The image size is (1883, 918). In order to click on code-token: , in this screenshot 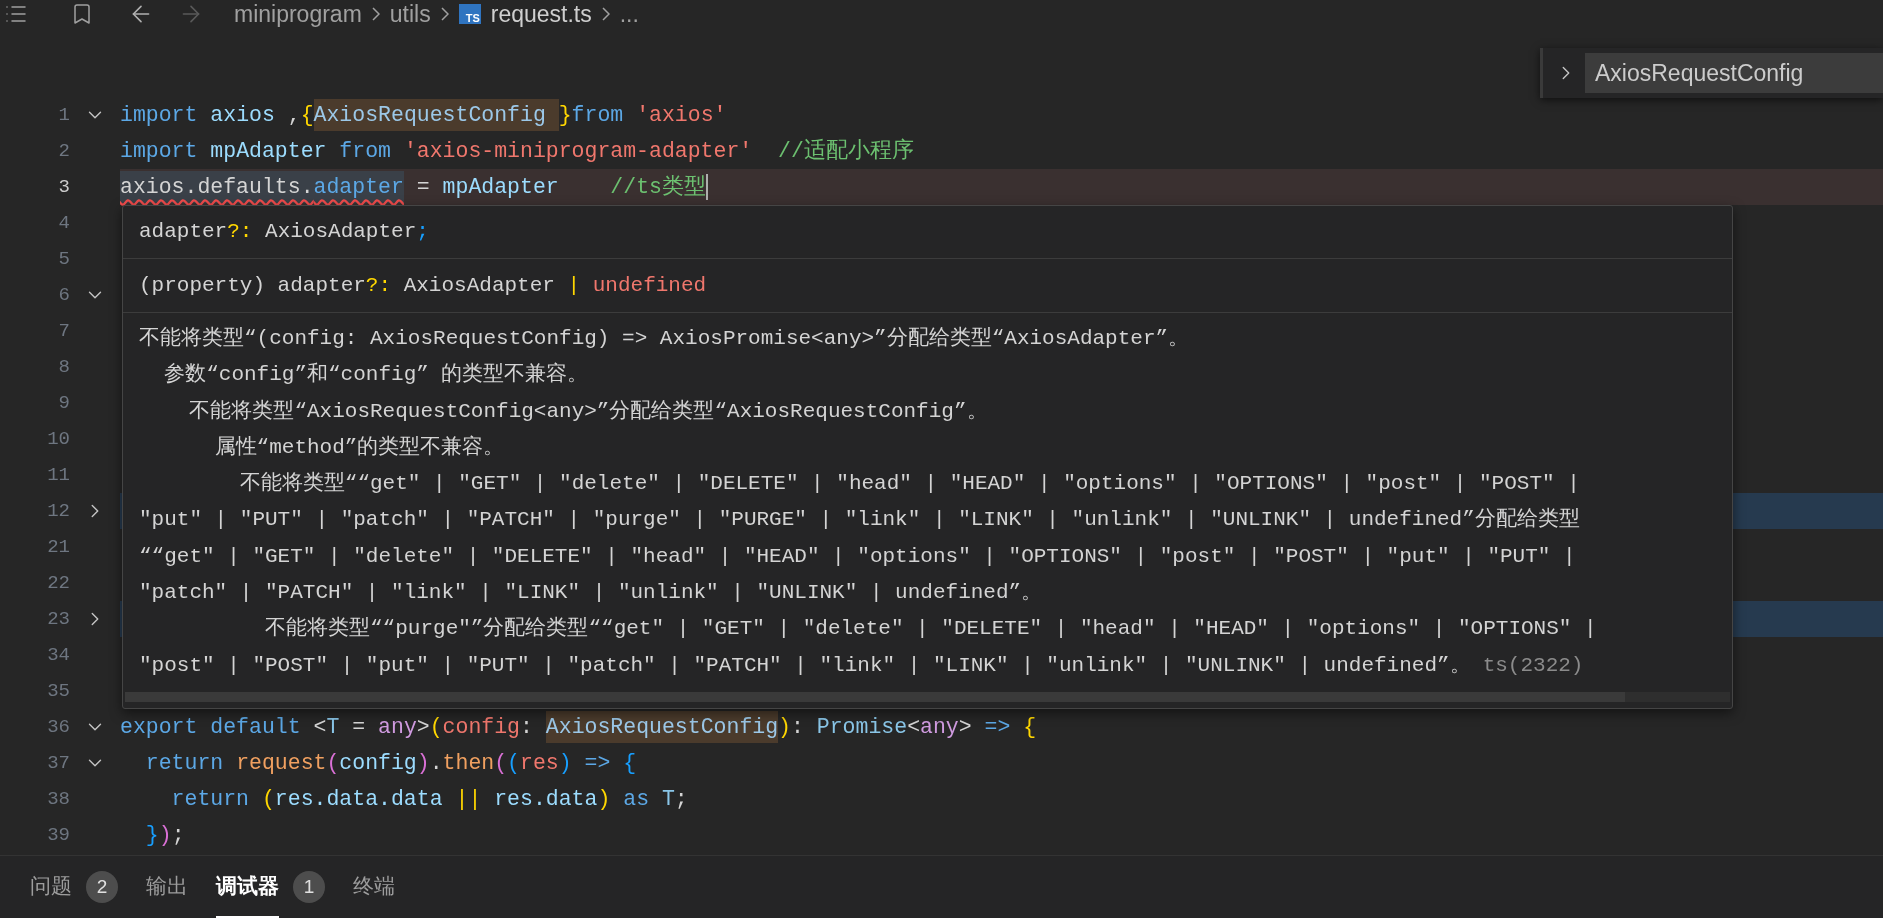, I will do `click(294, 115)`.